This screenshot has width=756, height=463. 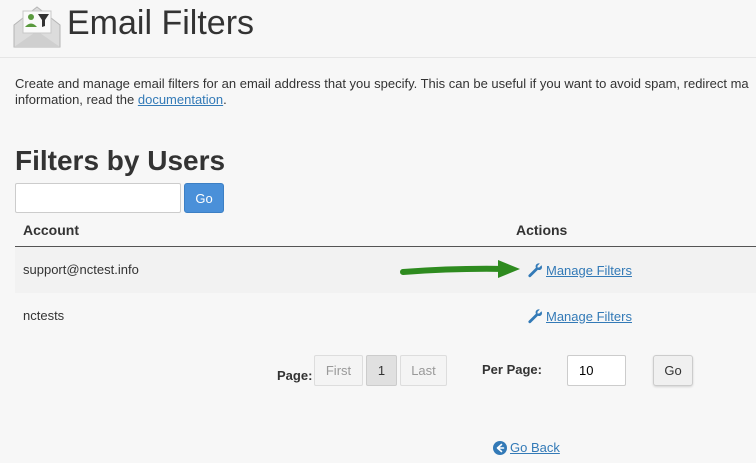 What do you see at coordinates (596, 370) in the screenshot?
I see `per-page-input` at bounding box center [596, 370].